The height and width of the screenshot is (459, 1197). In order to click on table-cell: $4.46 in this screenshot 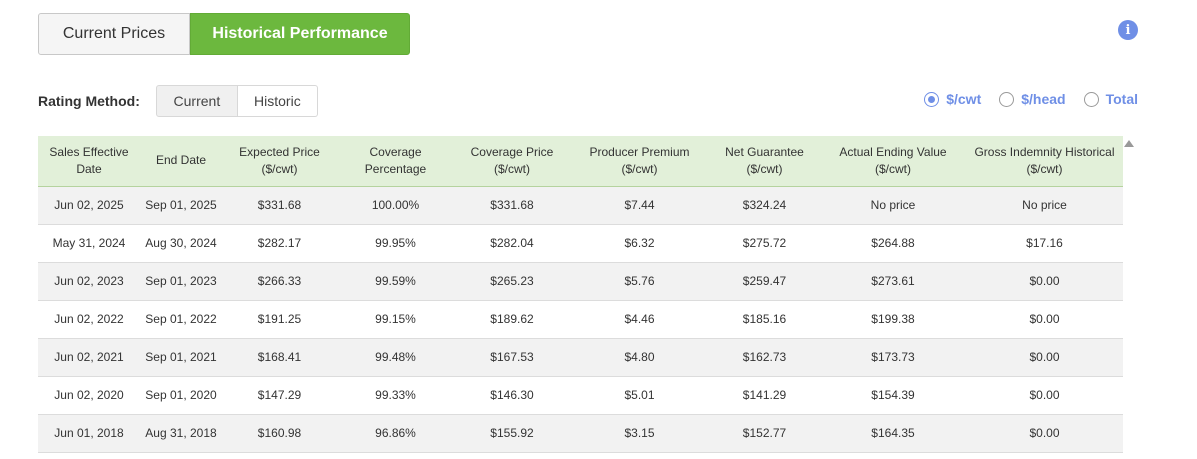, I will do `click(639, 319)`.